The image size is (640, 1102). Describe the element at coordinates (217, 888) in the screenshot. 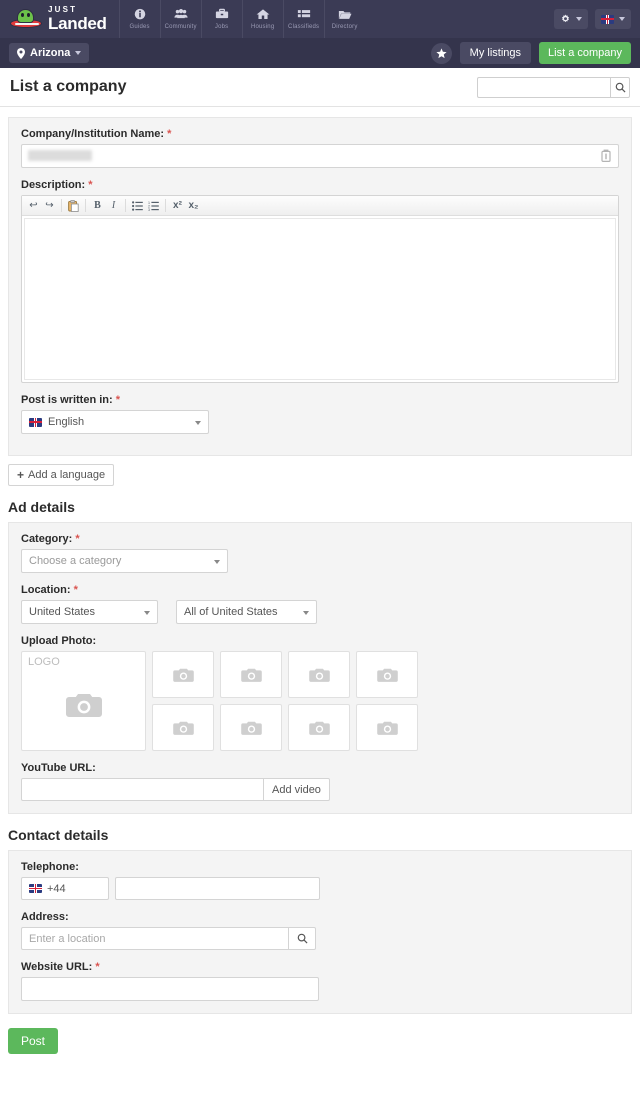

I see `telephone-input` at that location.